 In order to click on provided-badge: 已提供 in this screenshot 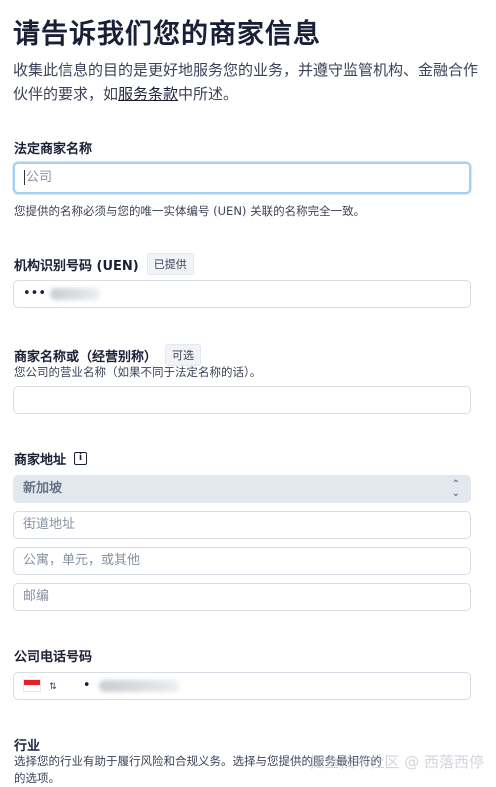, I will do `click(170, 264)`.